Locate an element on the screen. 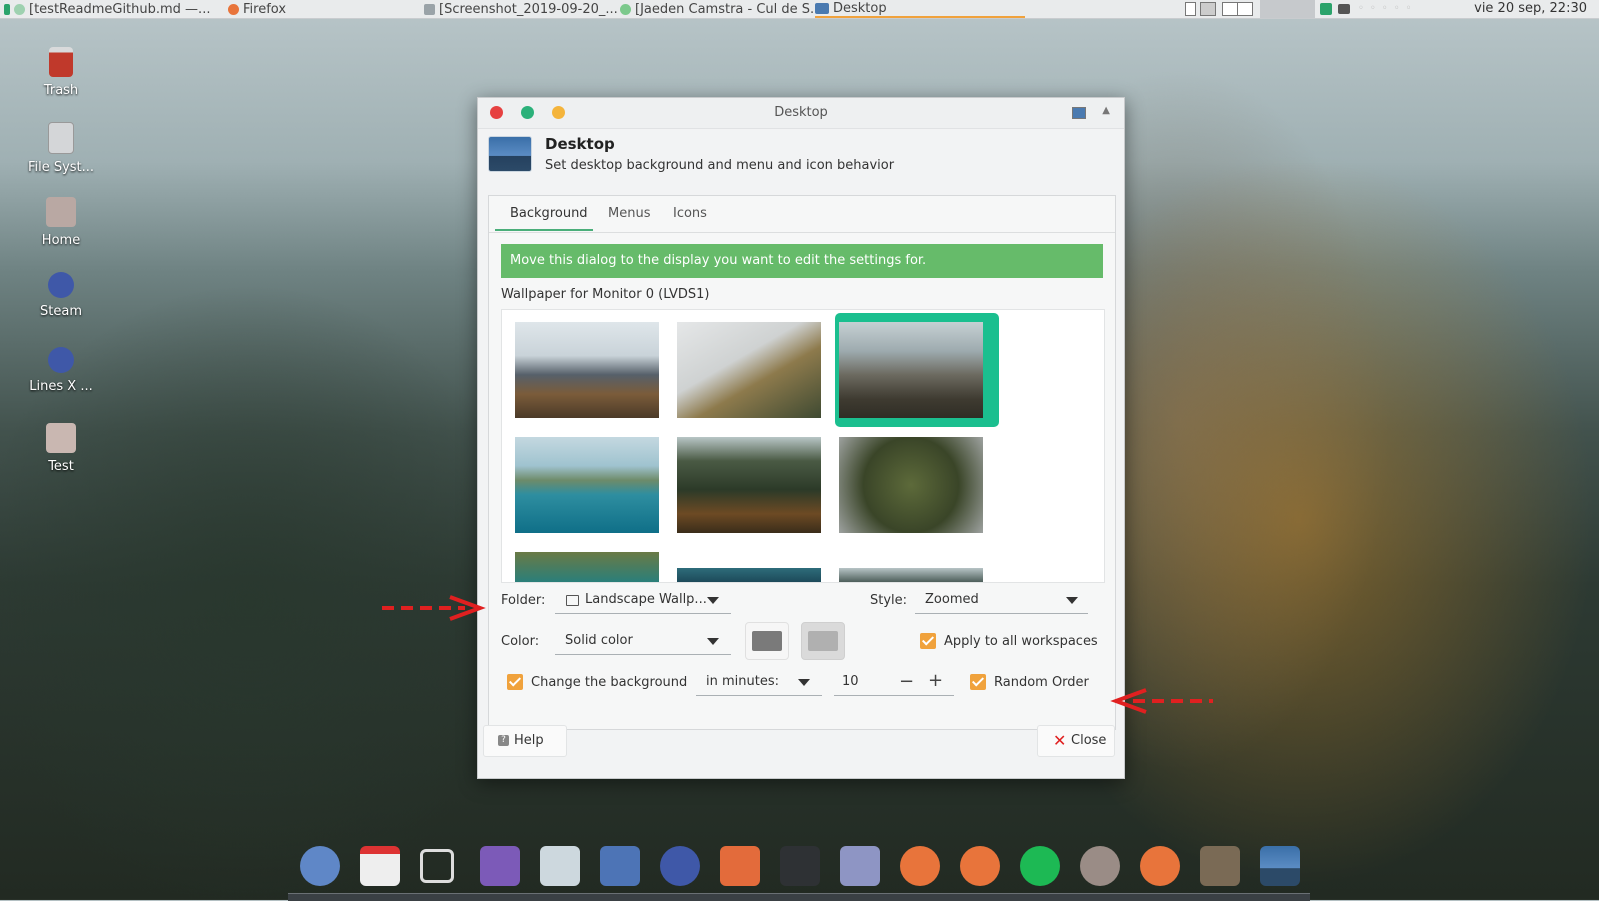 Image resolution: width=1599 pixels, height=901 pixels. thunderbird-icon is located at coordinates (320, 866).